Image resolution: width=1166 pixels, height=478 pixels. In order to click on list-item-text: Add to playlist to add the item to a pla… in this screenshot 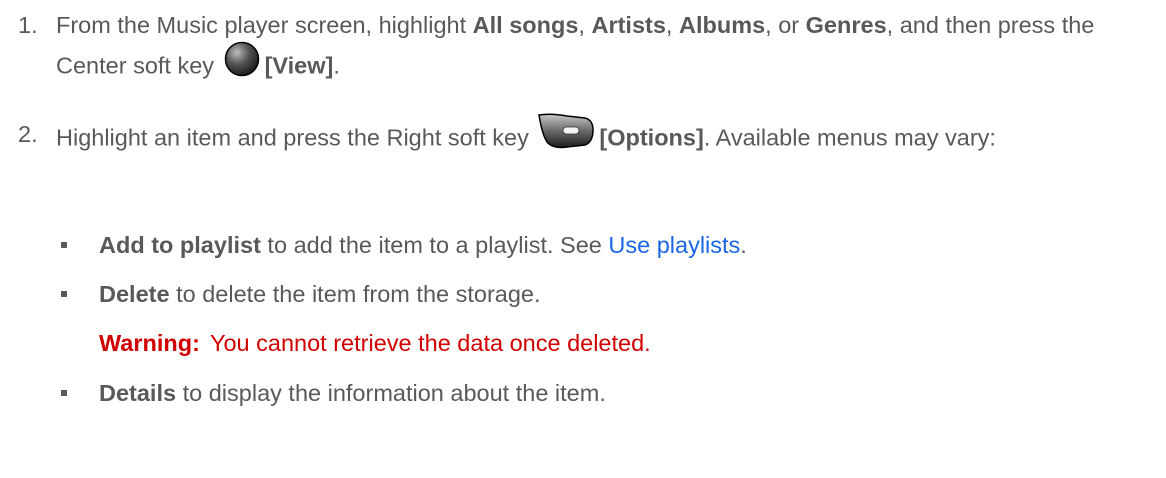, I will do `click(423, 245)`.